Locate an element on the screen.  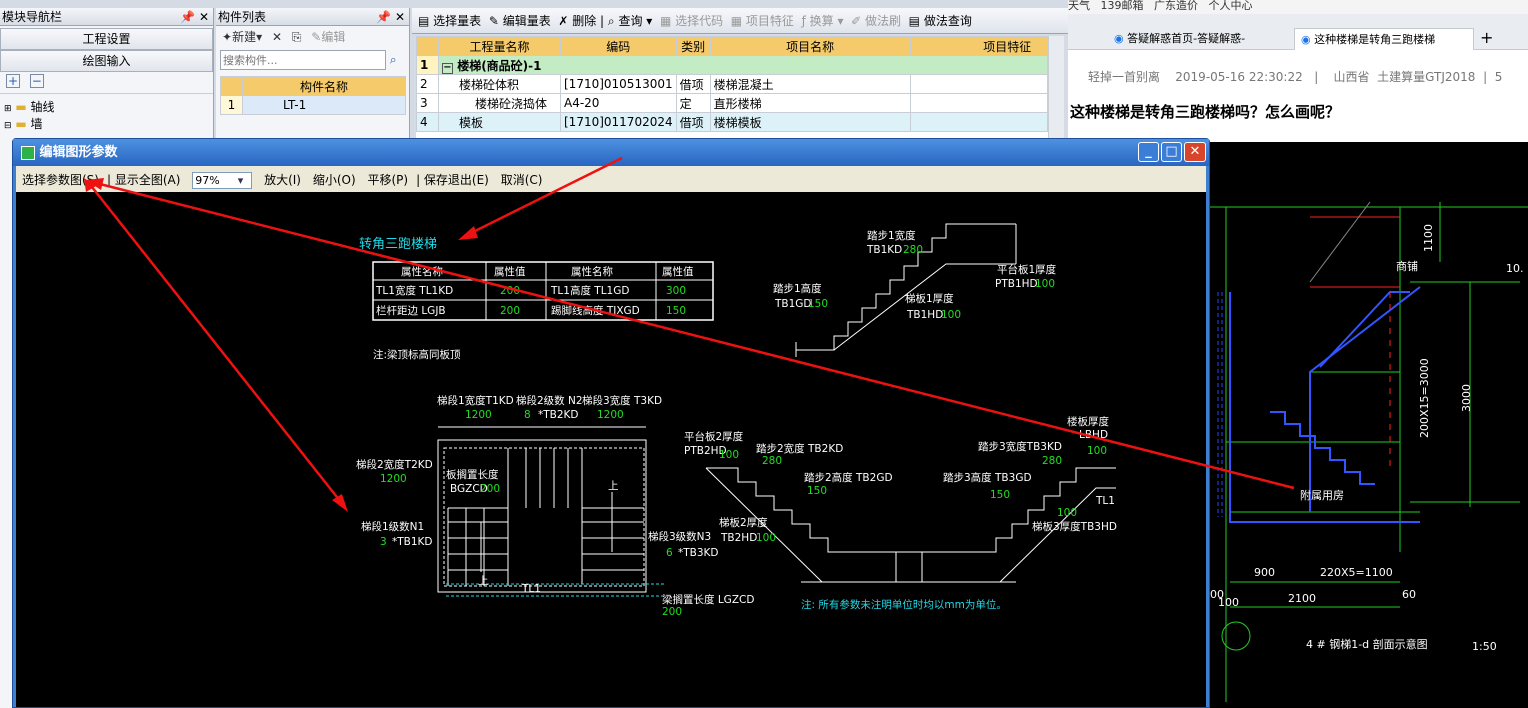
param-value: 300 is located at coordinates (676, 291).